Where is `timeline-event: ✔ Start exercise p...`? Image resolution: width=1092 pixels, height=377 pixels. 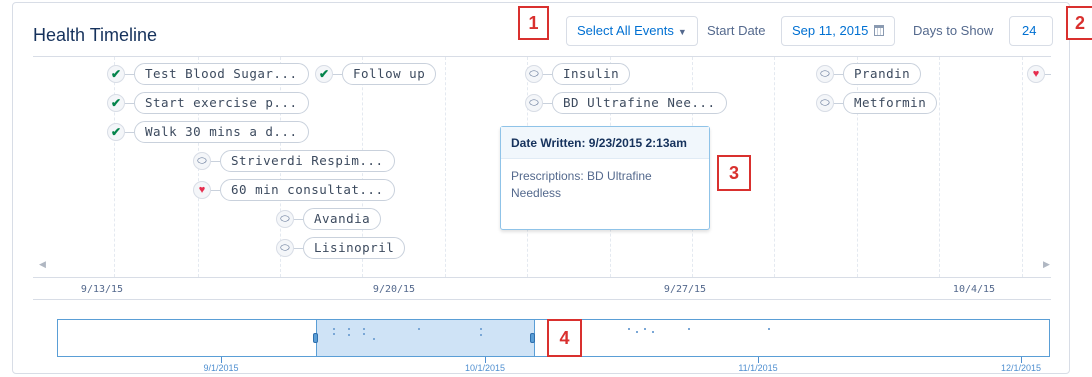 timeline-event: ✔ Start exercise p... is located at coordinates (208, 103).